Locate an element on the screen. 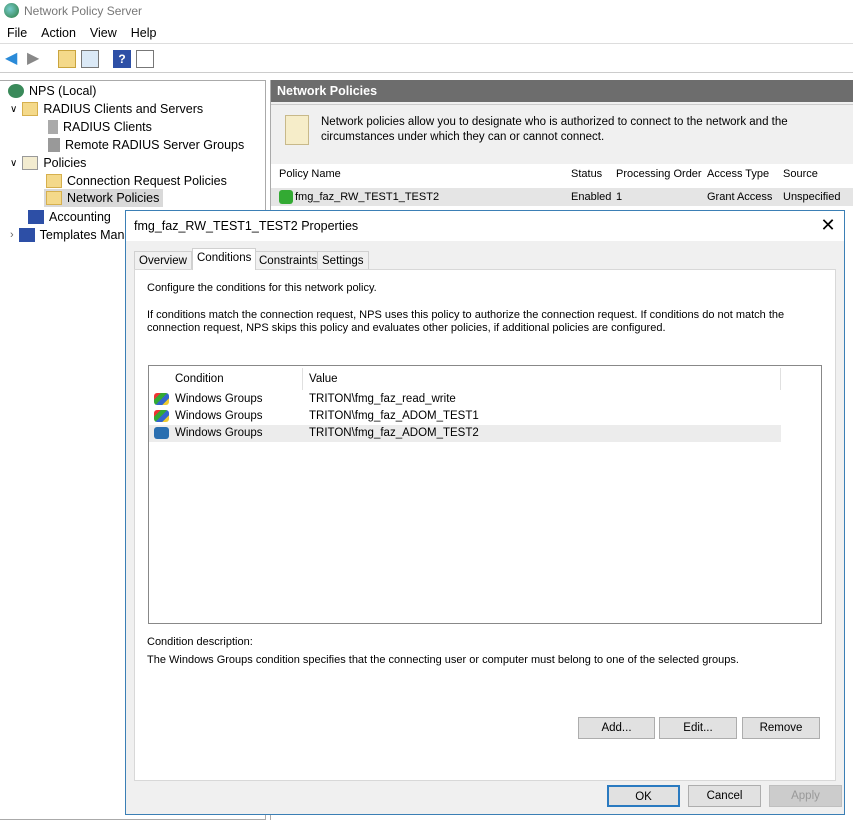  menu-help: Help is located at coordinates (144, 31).